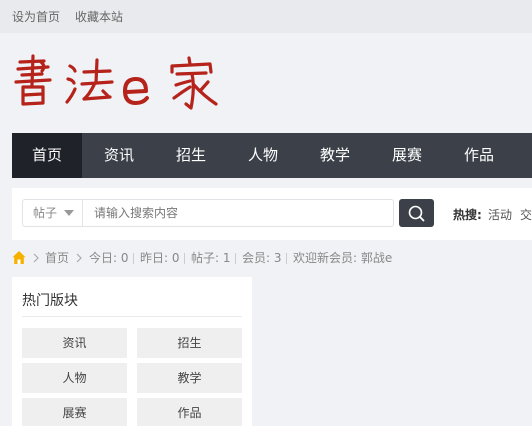 This screenshot has height=426, width=532. I want to click on nav-item-enrollment: 招生, so click(191, 155).